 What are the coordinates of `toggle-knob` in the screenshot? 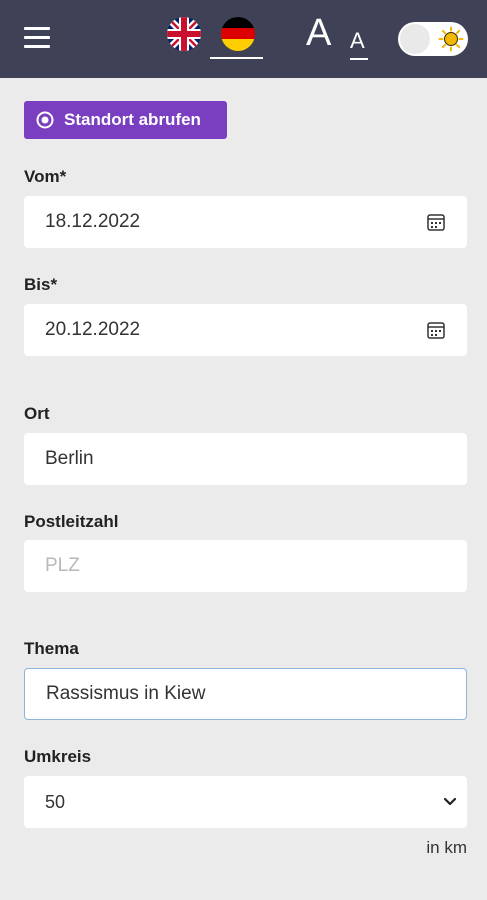 It's located at (415, 39).